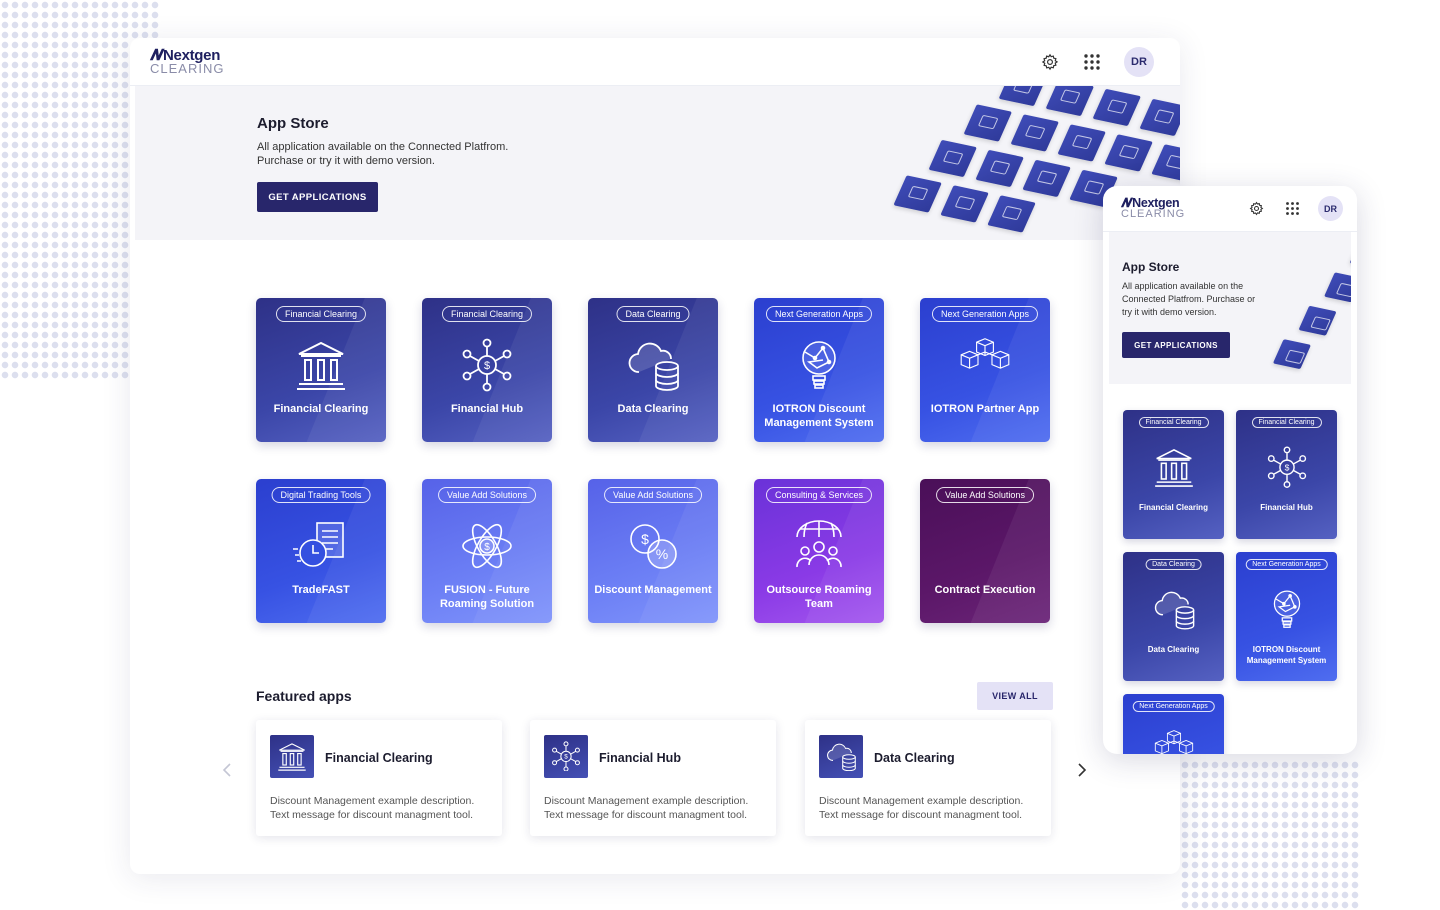  Describe the element at coordinates (1311, 308) in the screenshot. I see `decorative-app-tiles` at that location.